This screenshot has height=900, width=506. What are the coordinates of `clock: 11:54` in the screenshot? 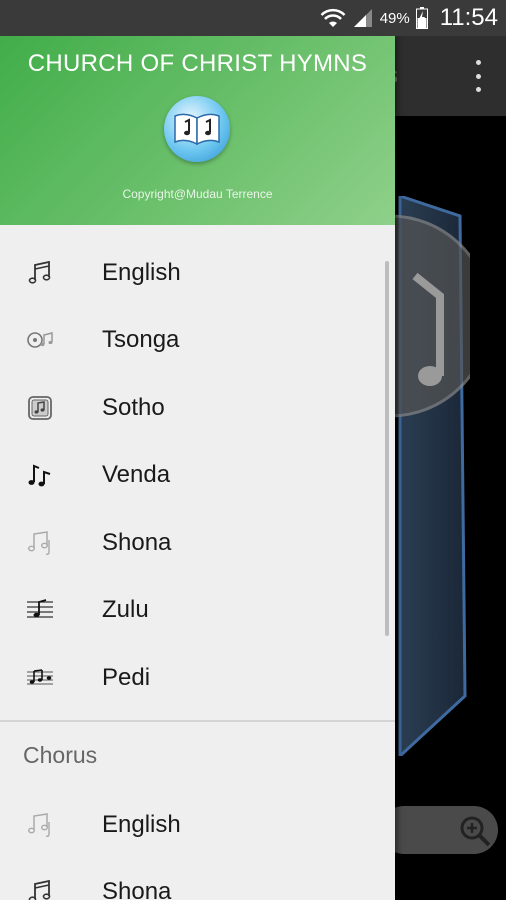 It's located at (468, 17).